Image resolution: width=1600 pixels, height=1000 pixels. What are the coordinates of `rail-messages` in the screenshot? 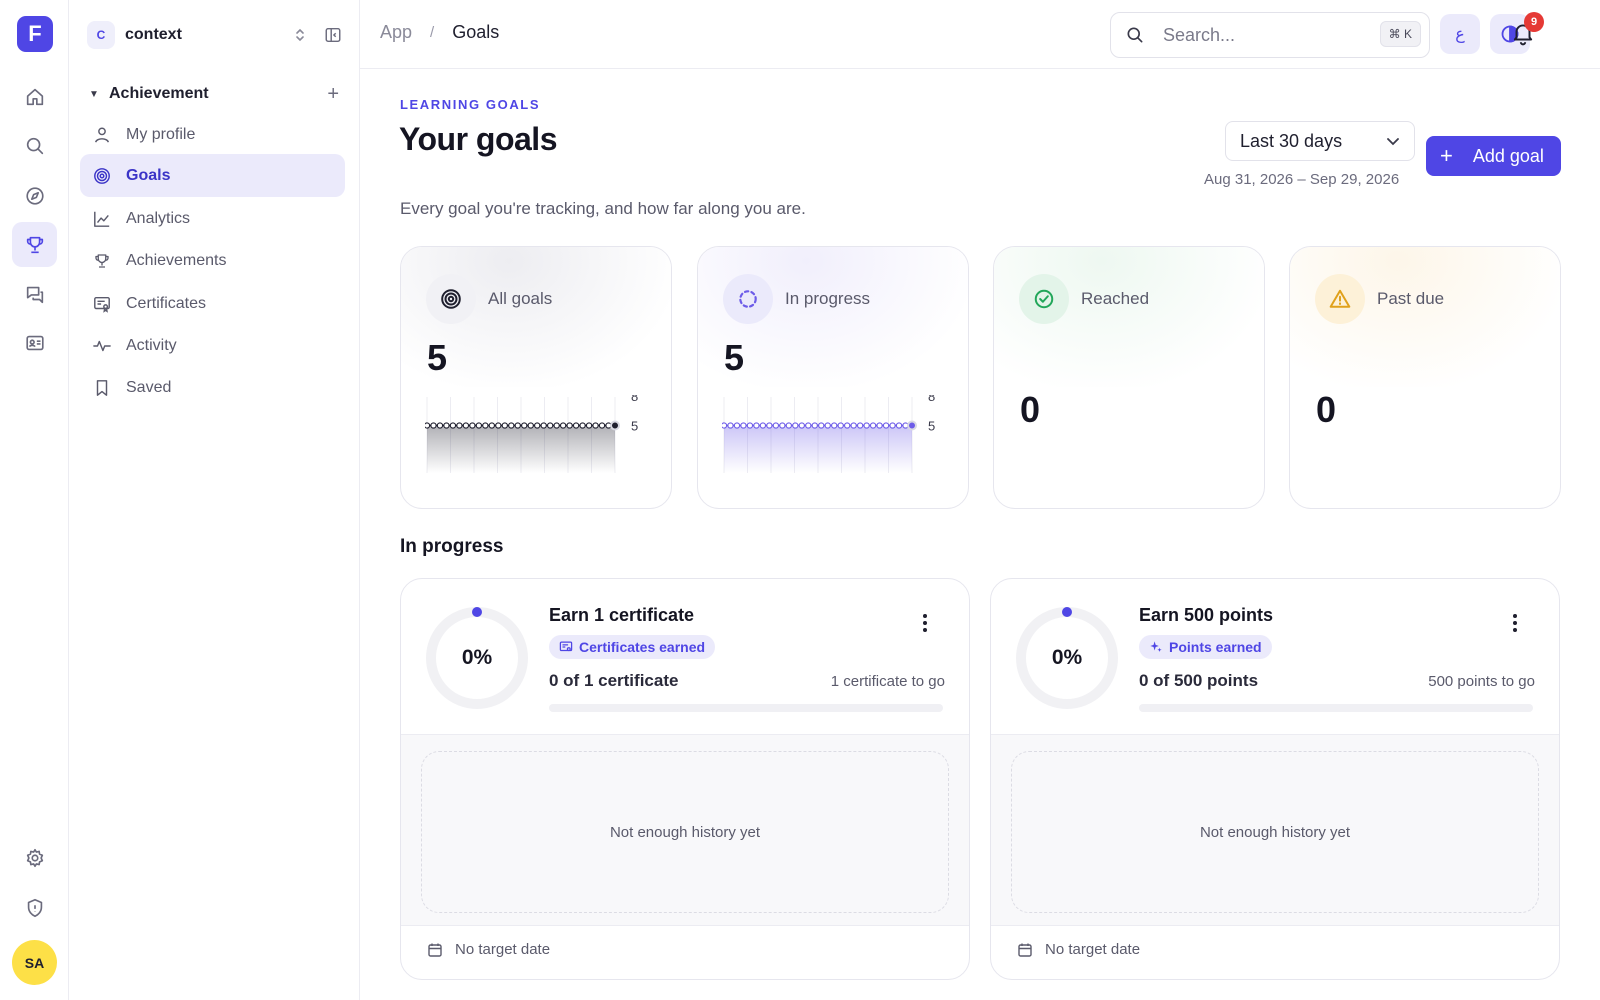 It's located at (34, 293).